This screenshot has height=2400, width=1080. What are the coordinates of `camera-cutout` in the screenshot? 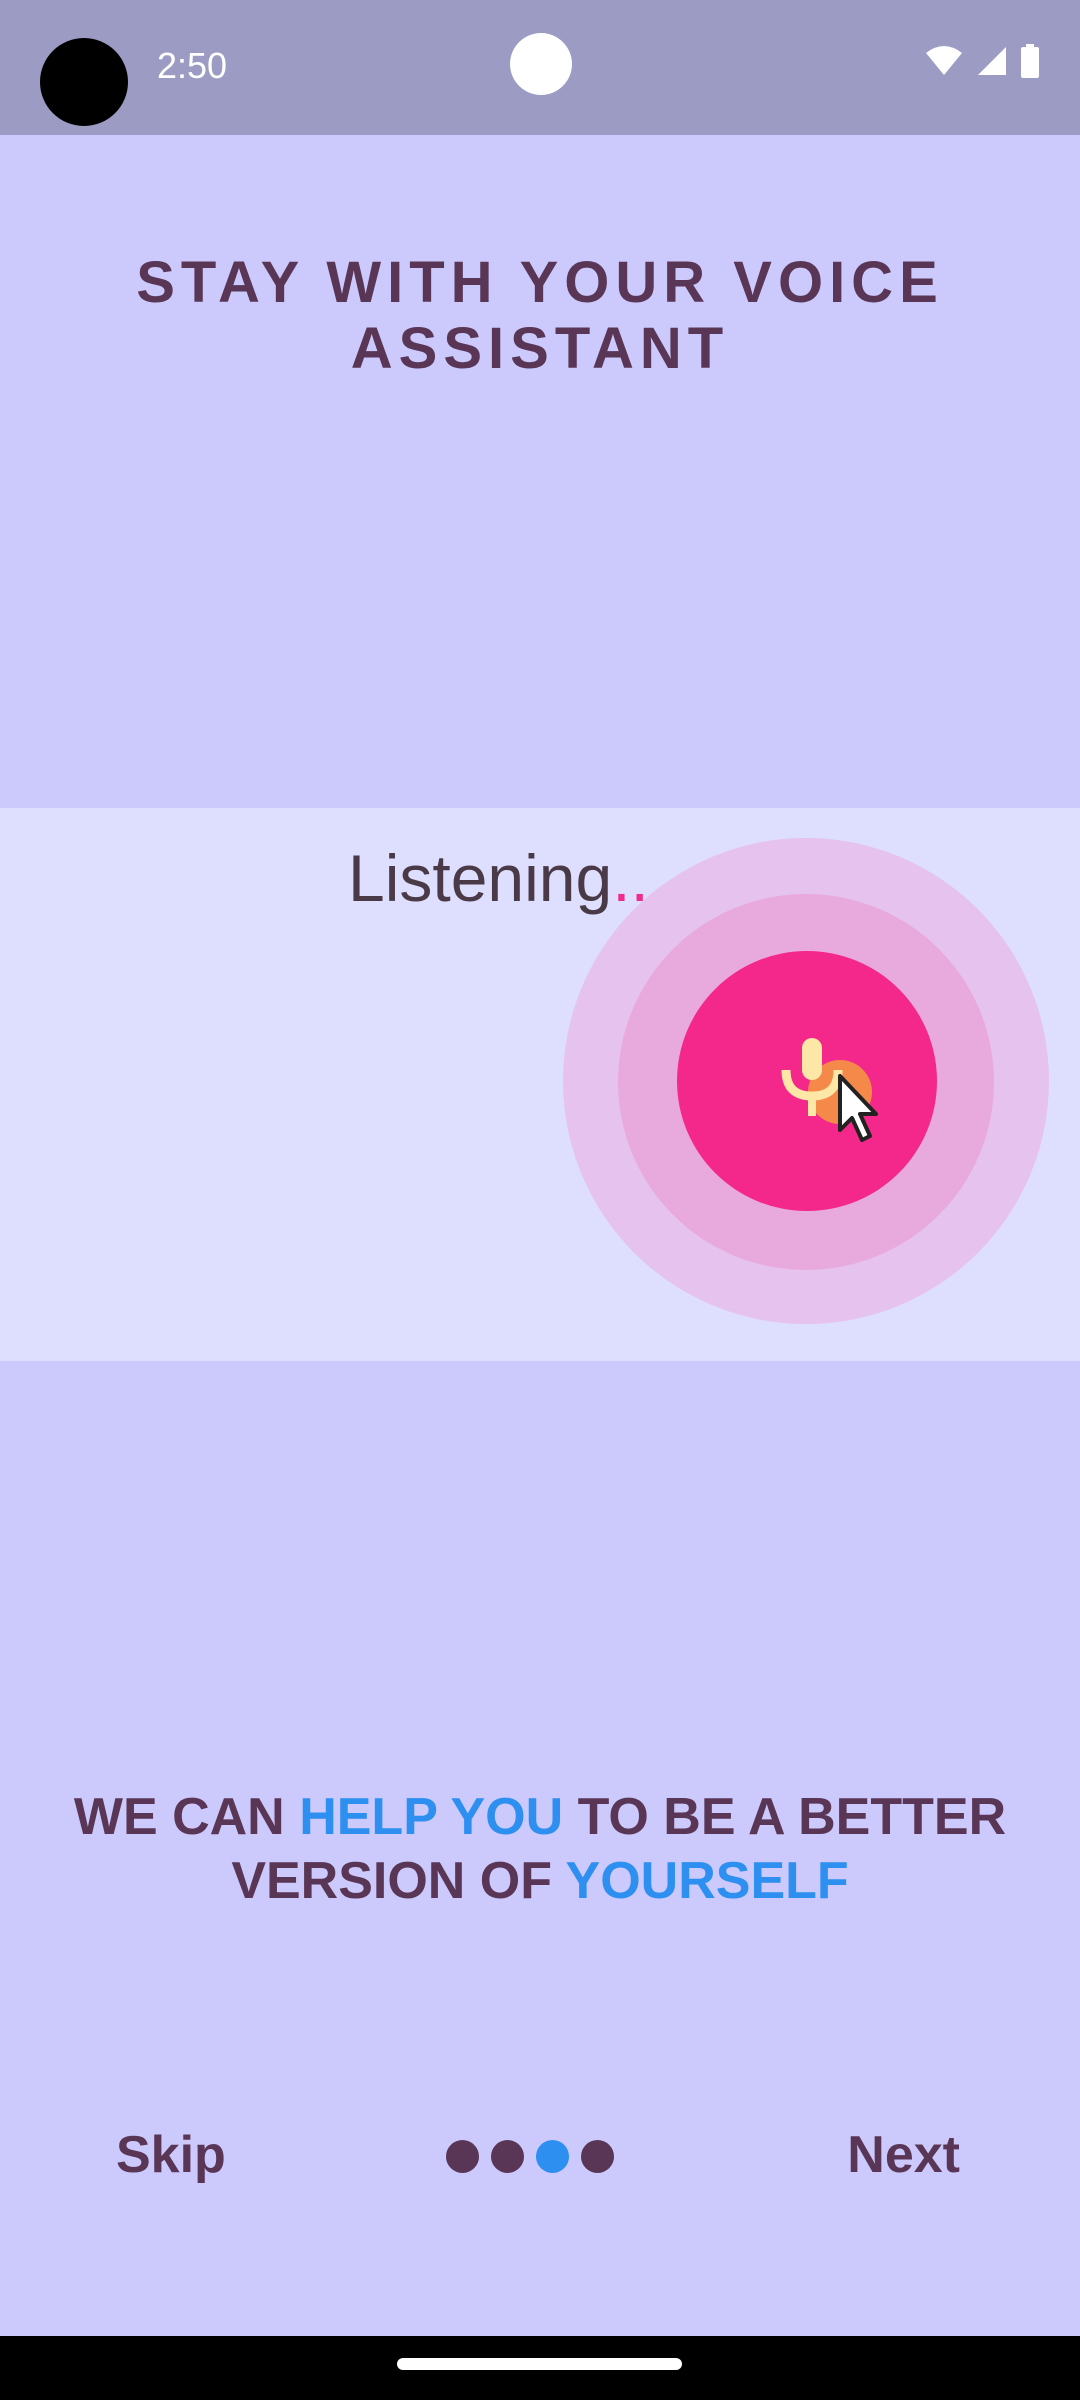 It's located at (84, 82).